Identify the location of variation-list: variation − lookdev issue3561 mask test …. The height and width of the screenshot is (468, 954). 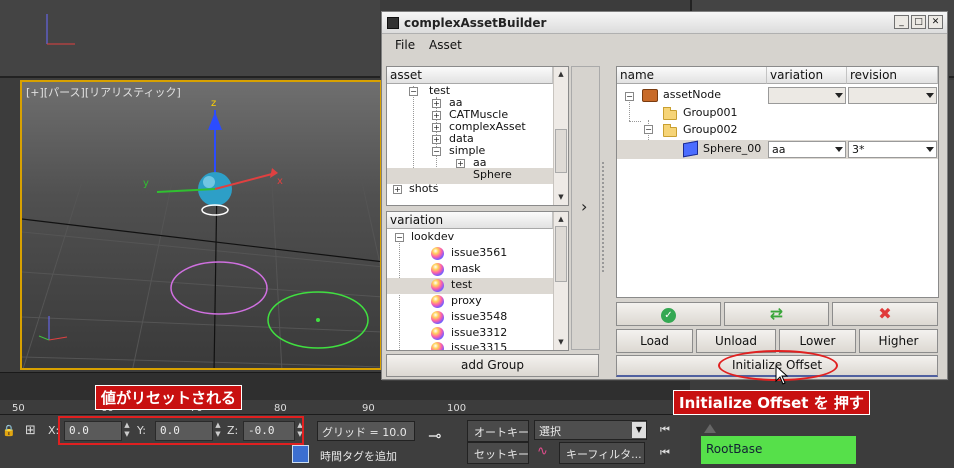
(477, 281).